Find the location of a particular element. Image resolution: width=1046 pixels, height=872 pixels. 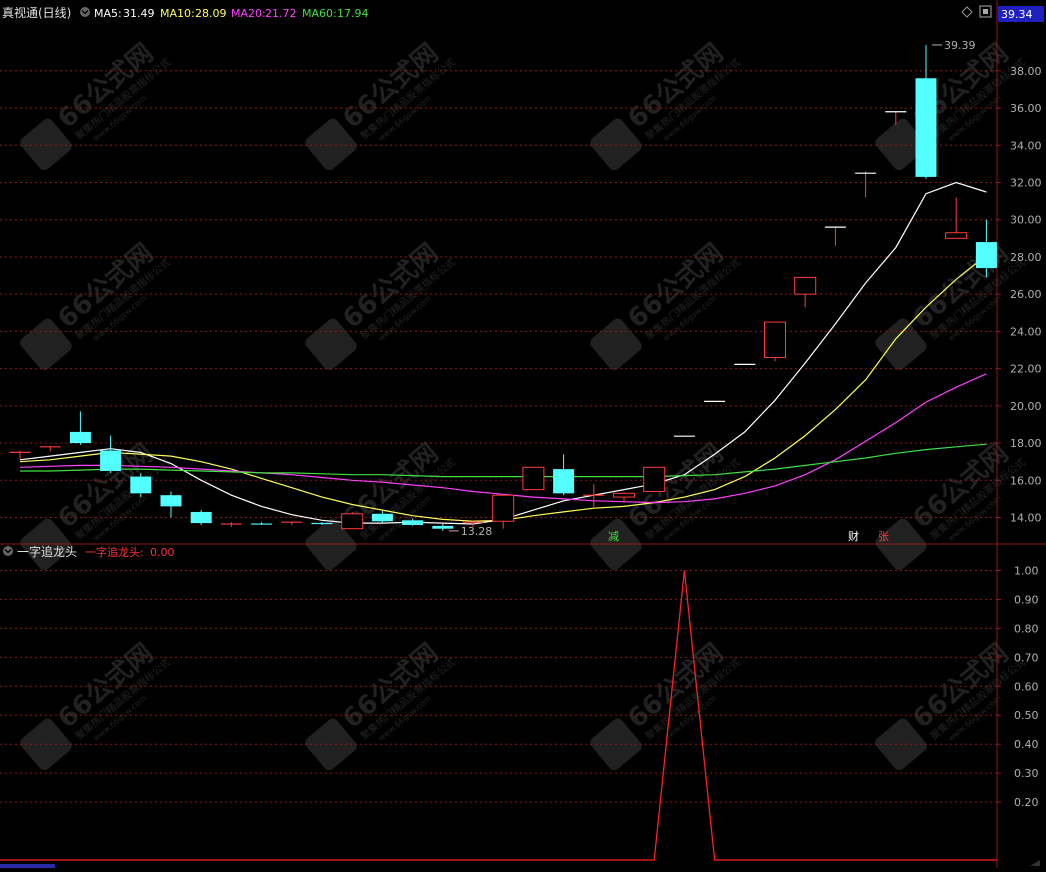

indicator-series-label: 一字追龙头: is located at coordinates (114, 552).